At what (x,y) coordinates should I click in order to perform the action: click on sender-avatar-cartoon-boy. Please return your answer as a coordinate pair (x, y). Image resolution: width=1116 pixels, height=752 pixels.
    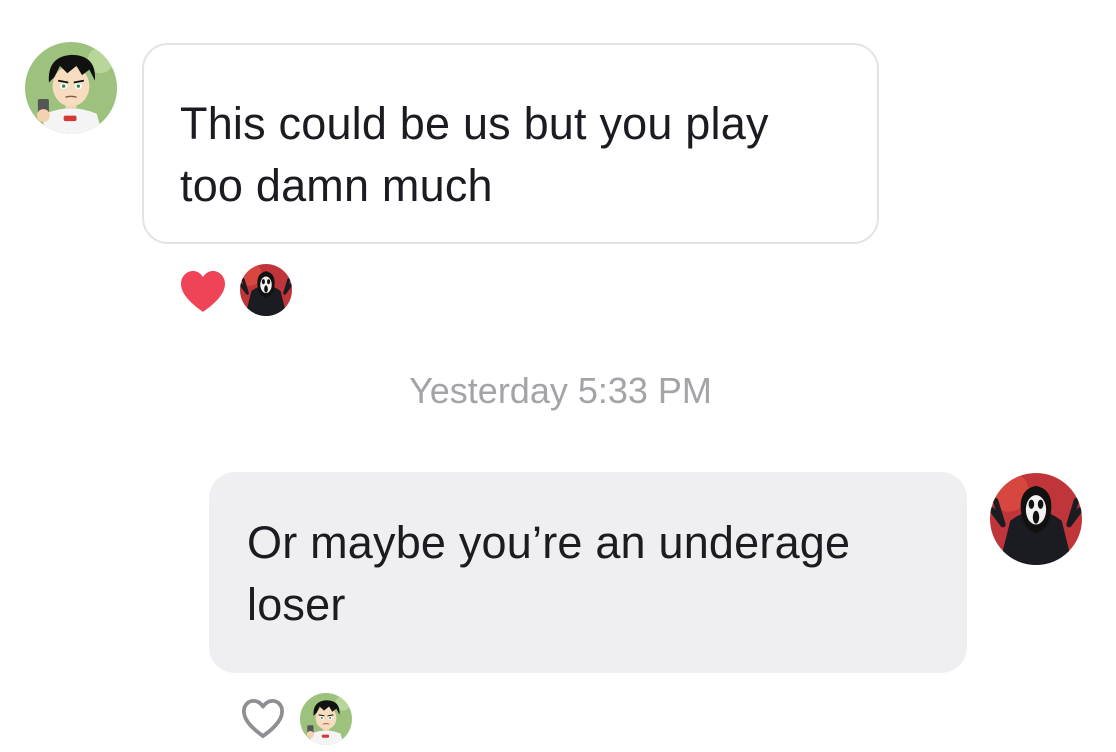
    Looking at the image, I should click on (71, 88).